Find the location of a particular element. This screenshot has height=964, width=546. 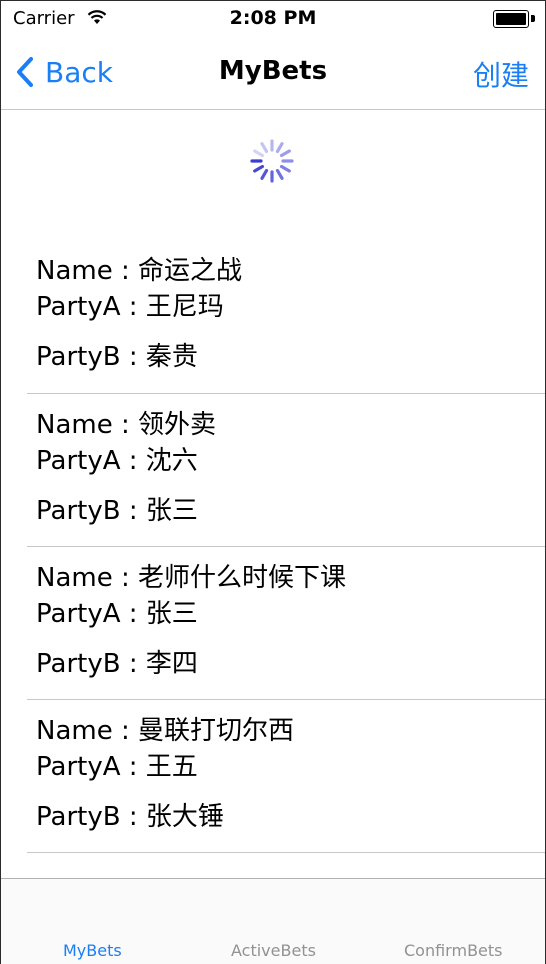

navigation-bar: Back MyBets 创建 is located at coordinates (273, 73).